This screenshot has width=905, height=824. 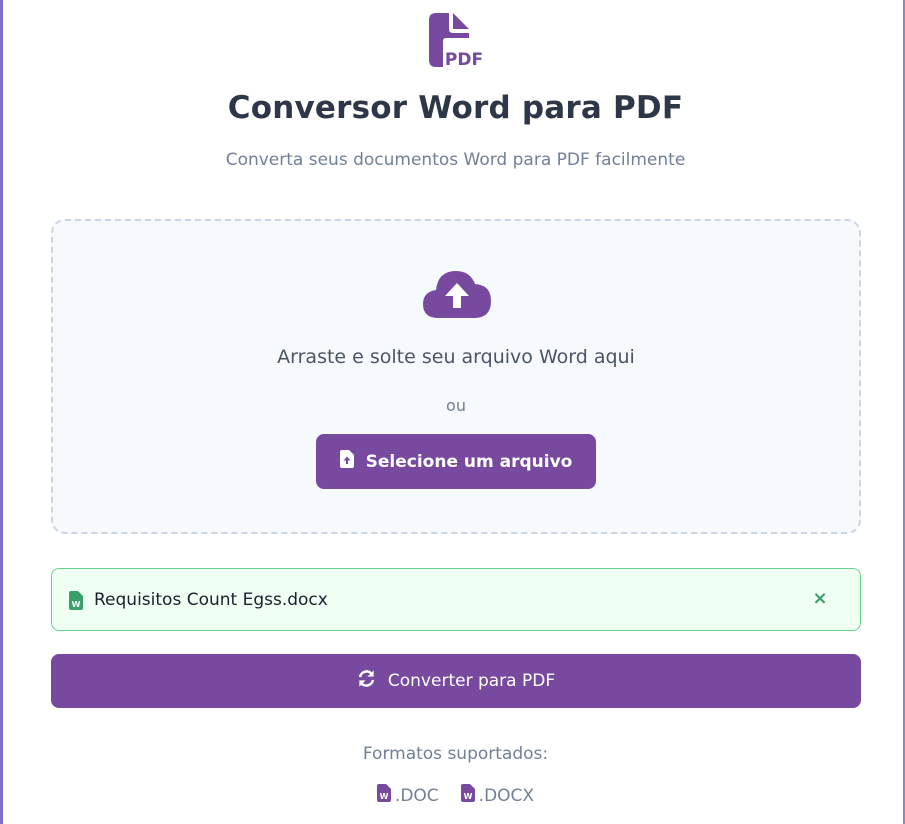 I want to click on drop-instructions: Arraste e solte seu arquivo Word aqui, so click(x=456, y=357).